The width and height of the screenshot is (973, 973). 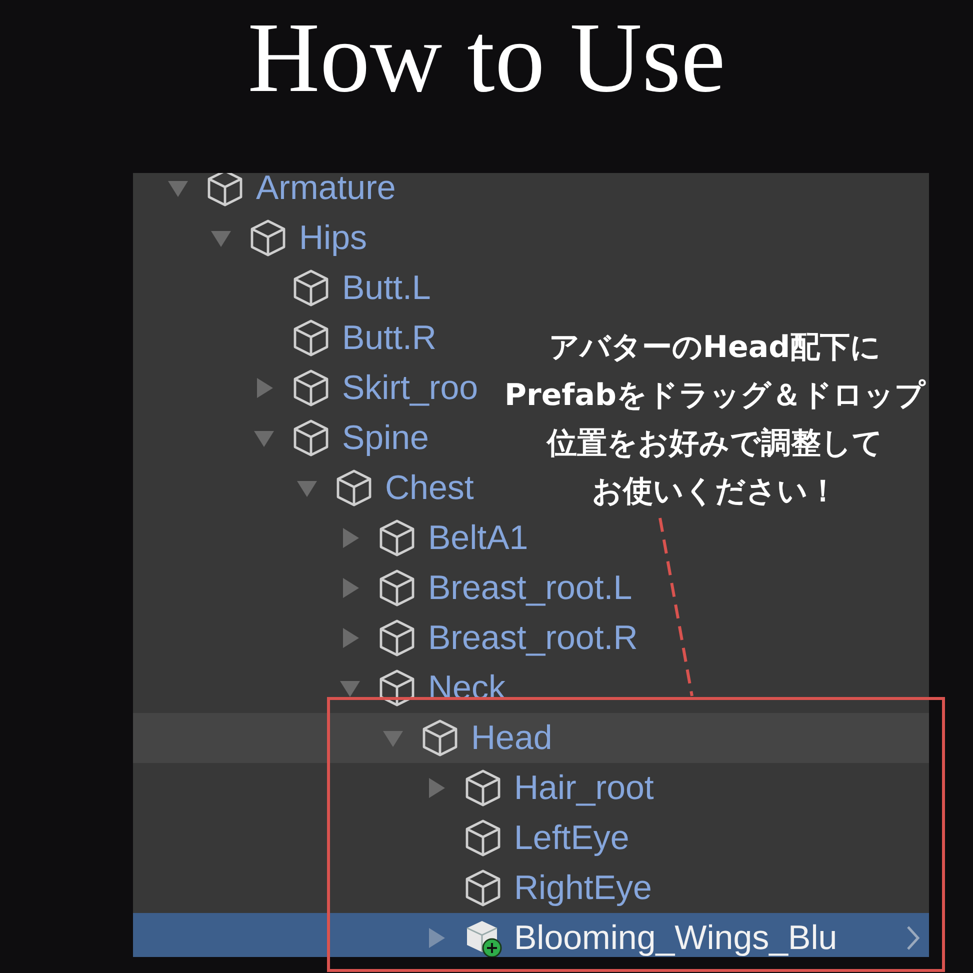 I want to click on chevron-right-icon, so click(x=913, y=938).